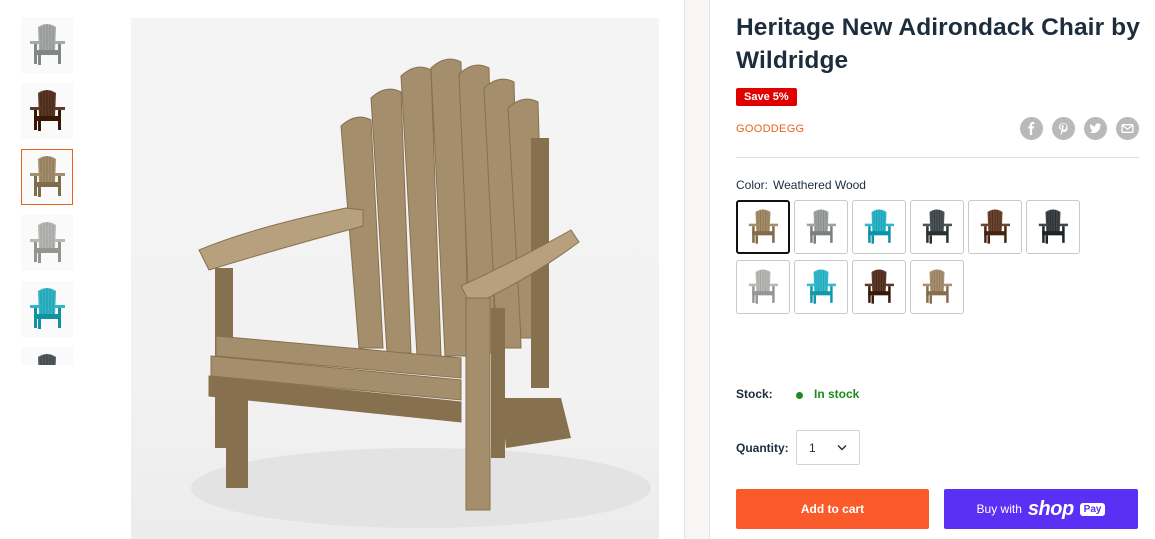  I want to click on thumbnail-gallery, so click(47, 191).